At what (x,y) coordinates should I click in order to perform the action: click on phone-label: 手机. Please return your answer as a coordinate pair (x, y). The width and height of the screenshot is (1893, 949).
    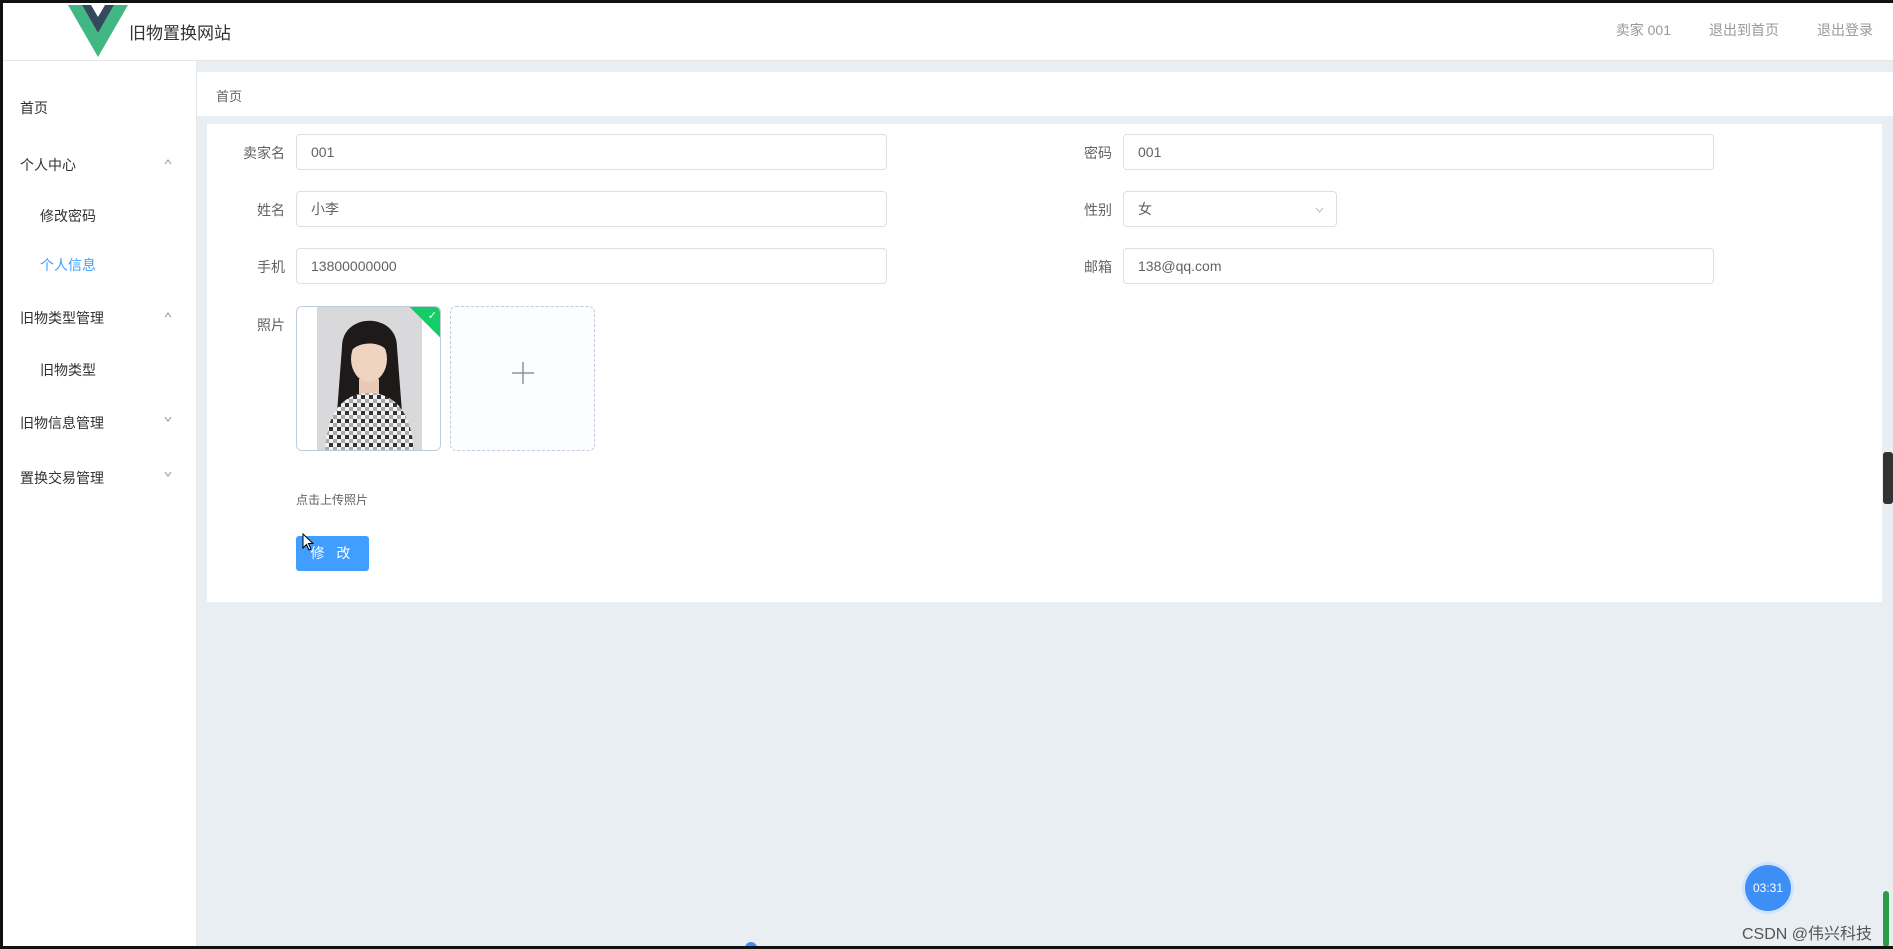
    Looking at the image, I should click on (271, 267).